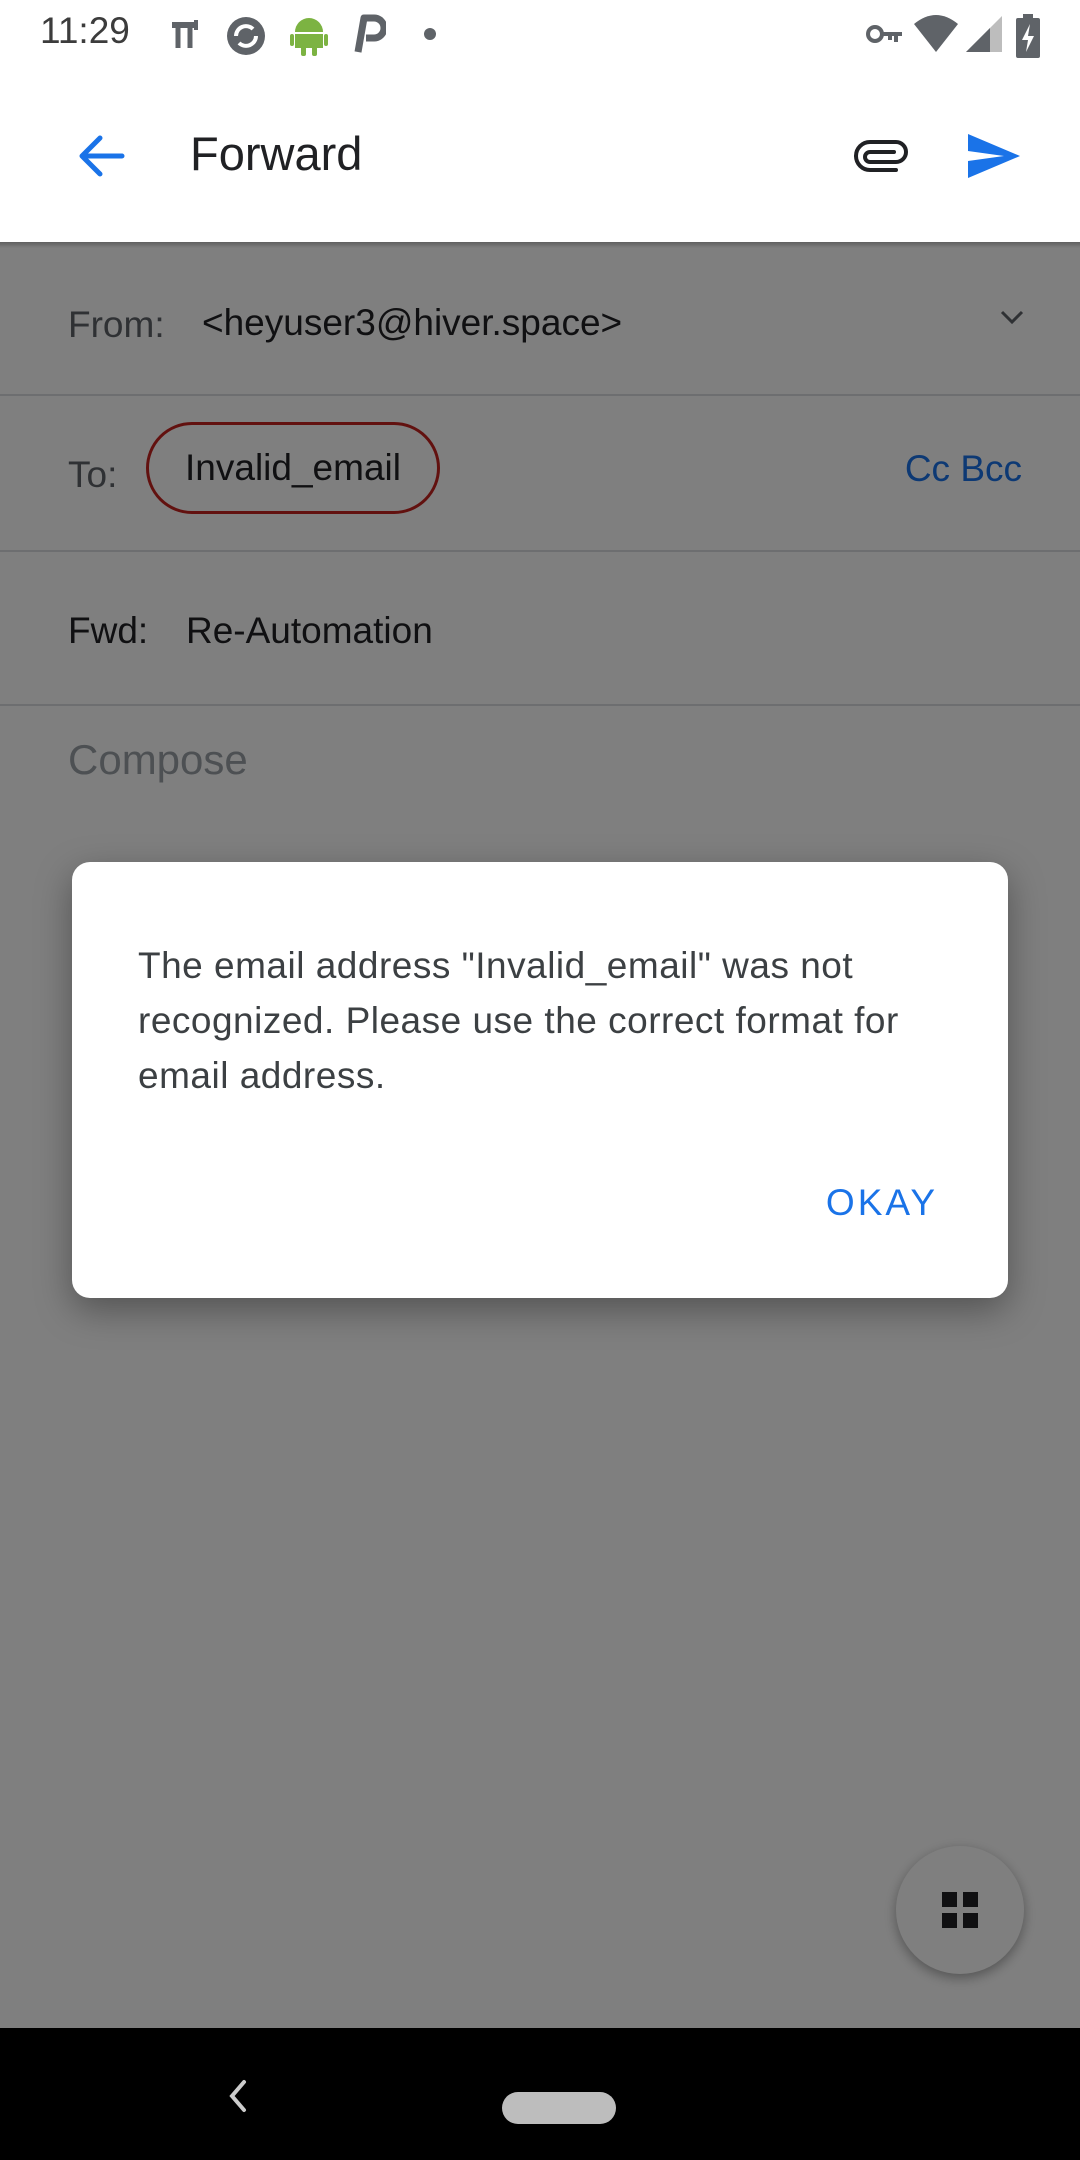 This screenshot has height=2160, width=1080. What do you see at coordinates (102, 156) in the screenshot?
I see `arrow-back-icon` at bounding box center [102, 156].